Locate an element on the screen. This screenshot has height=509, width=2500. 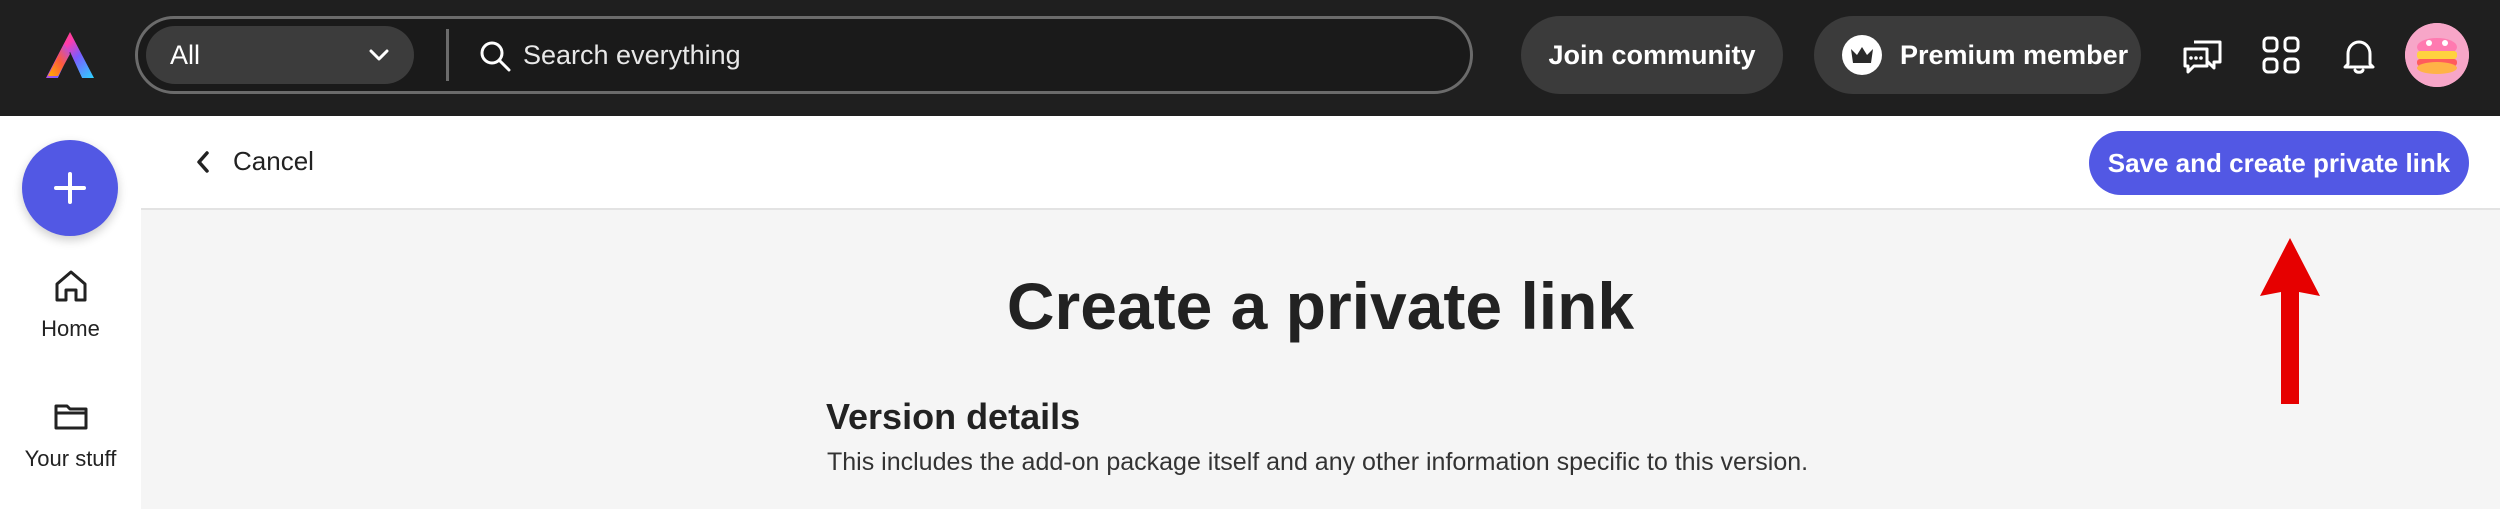
section-title: Version details is located at coordinates (953, 416).